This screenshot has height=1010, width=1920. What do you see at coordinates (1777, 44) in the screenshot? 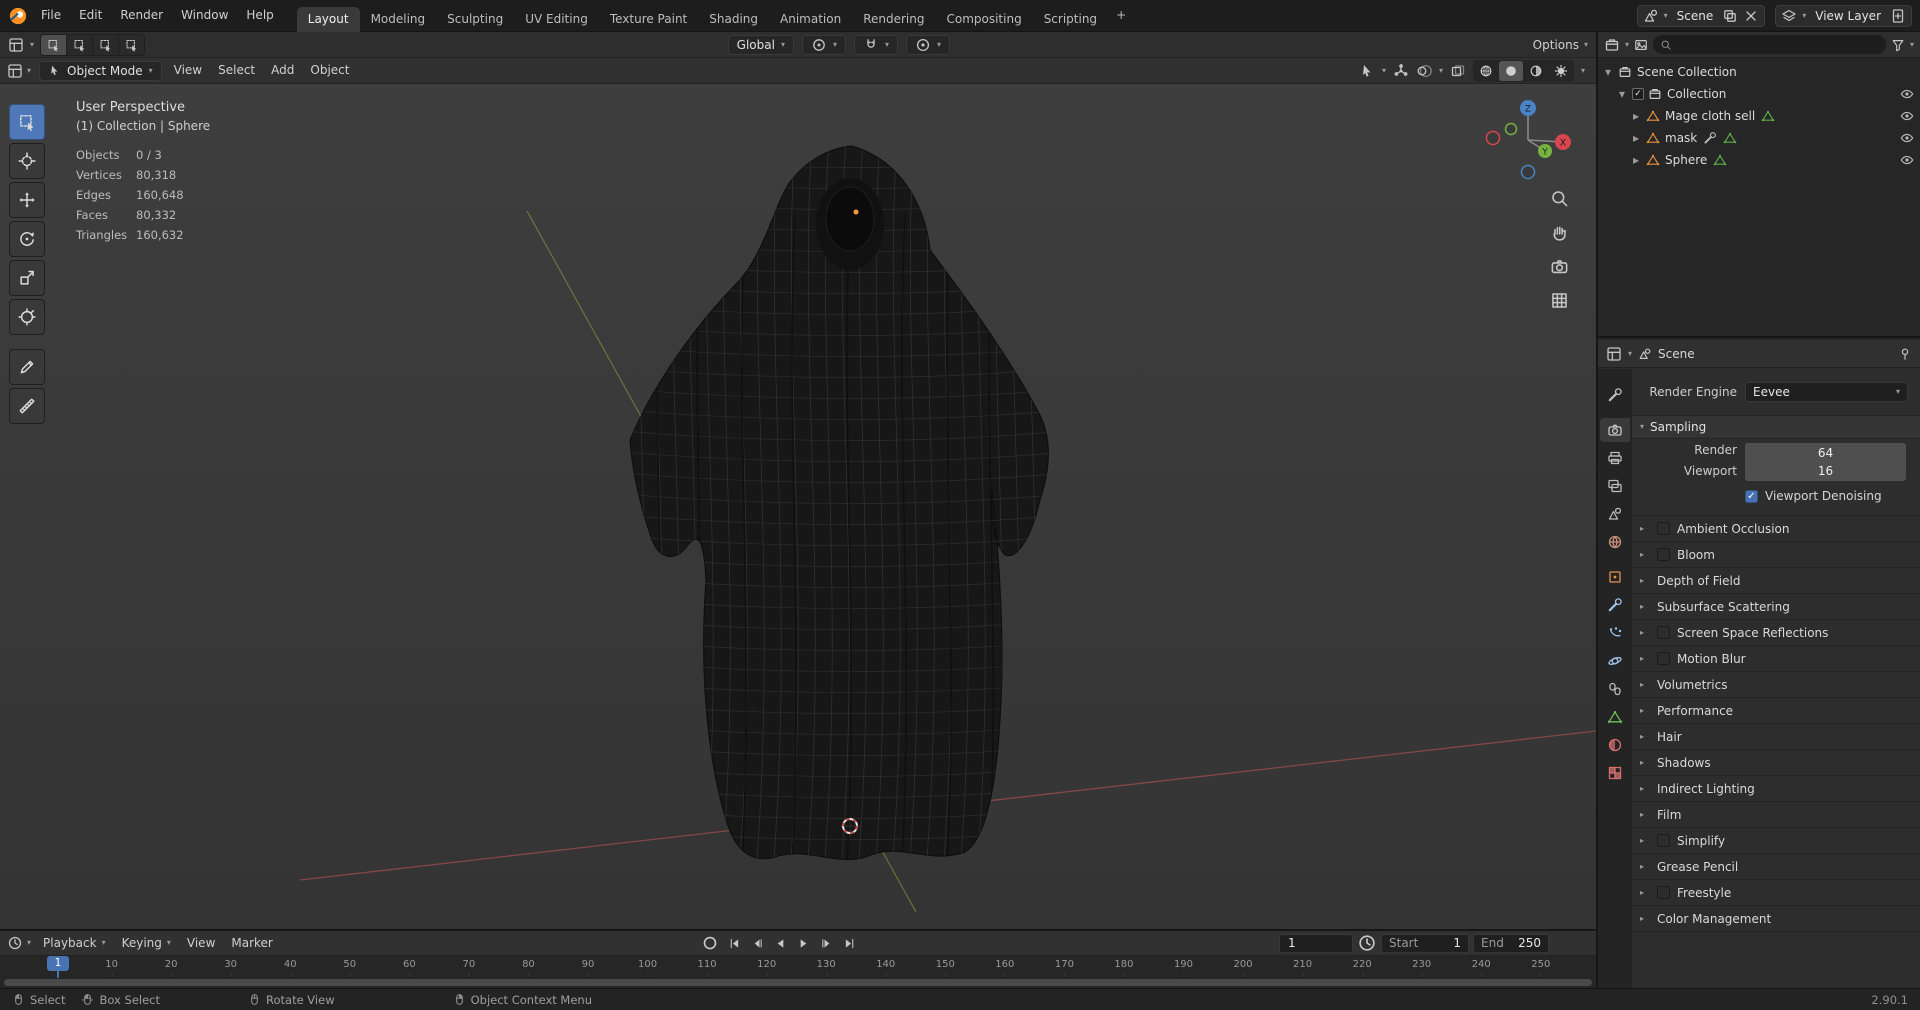
I see `search-input` at bounding box center [1777, 44].